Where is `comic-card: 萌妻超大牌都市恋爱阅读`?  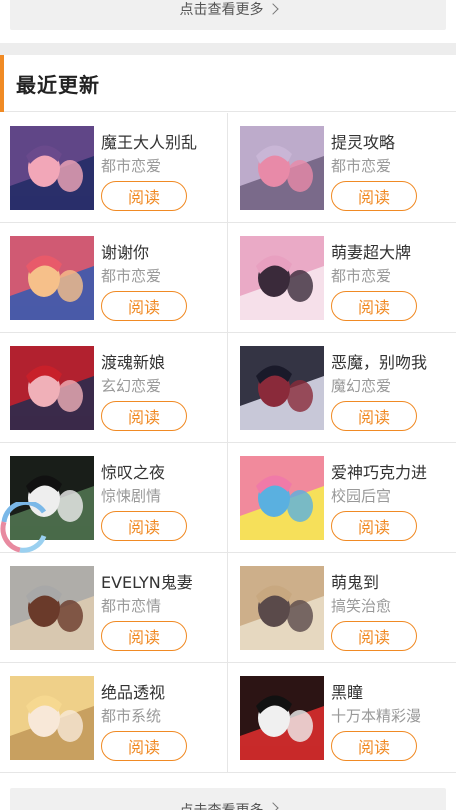 comic-card: 萌妻超大牌都市恋爱阅读 is located at coordinates (343, 278).